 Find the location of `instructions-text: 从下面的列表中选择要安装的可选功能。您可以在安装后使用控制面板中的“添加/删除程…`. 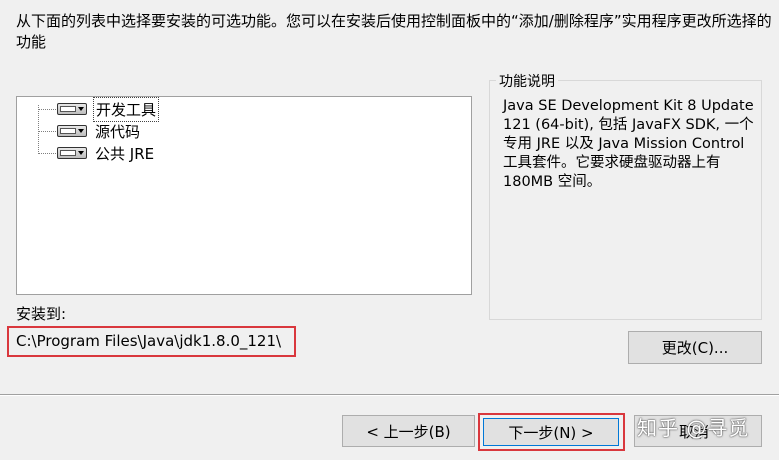

instructions-text: 从下面的列表中选择要安装的可选功能。您可以在安装后使用控制面板中的“添加/删除程… is located at coordinates (394, 31).